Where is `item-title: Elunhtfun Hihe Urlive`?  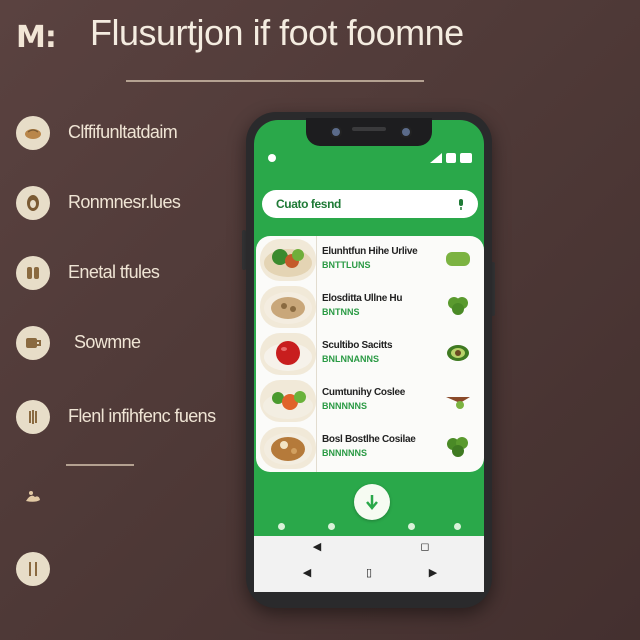 item-title: Elunhtfun Hihe Urlive is located at coordinates (370, 251).